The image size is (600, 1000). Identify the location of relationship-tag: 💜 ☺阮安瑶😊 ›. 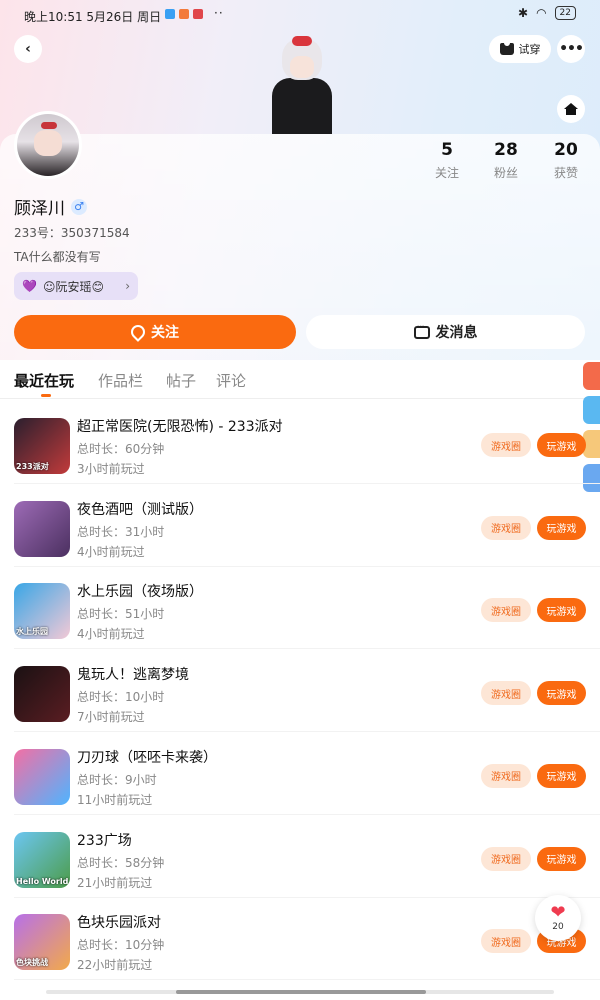
(76, 286).